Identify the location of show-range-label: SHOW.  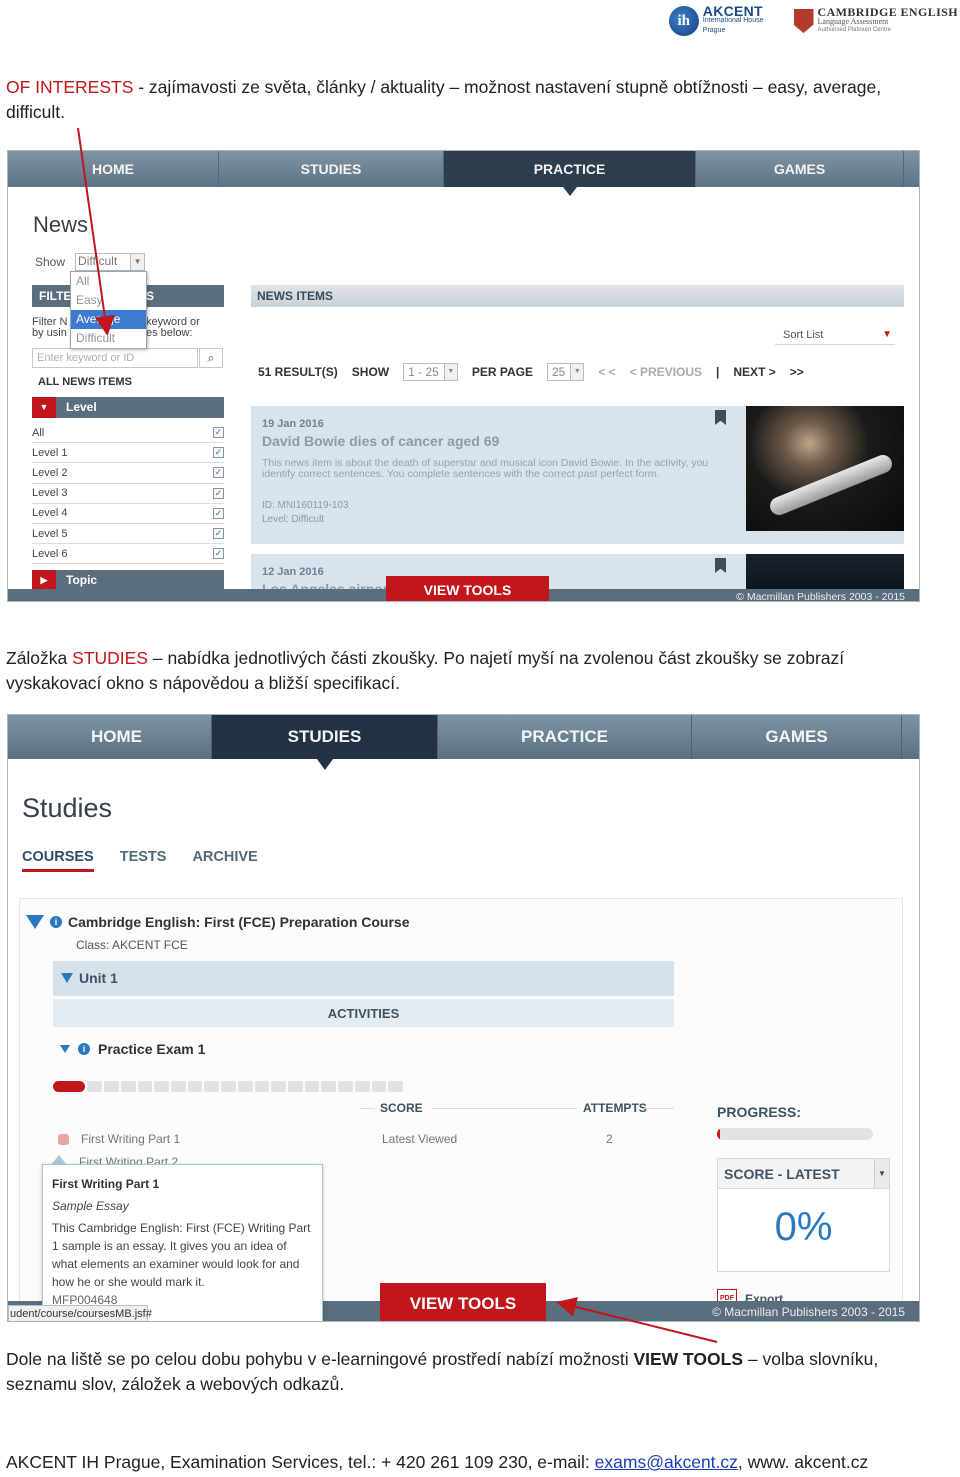
(370, 372).